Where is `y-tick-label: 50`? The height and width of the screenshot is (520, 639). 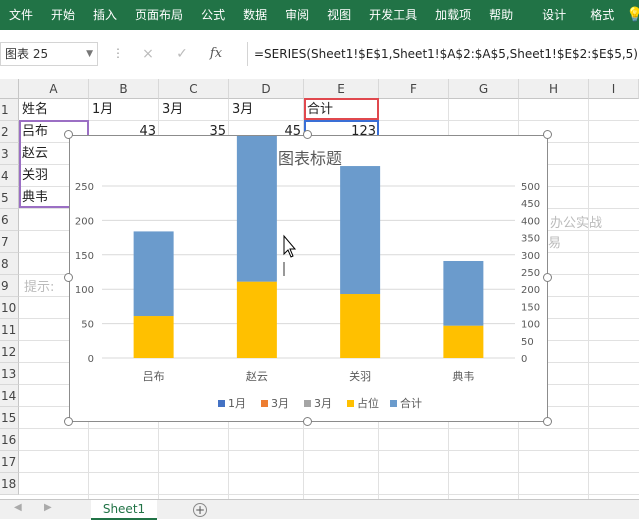 y-tick-label: 50 is located at coordinates (87, 325).